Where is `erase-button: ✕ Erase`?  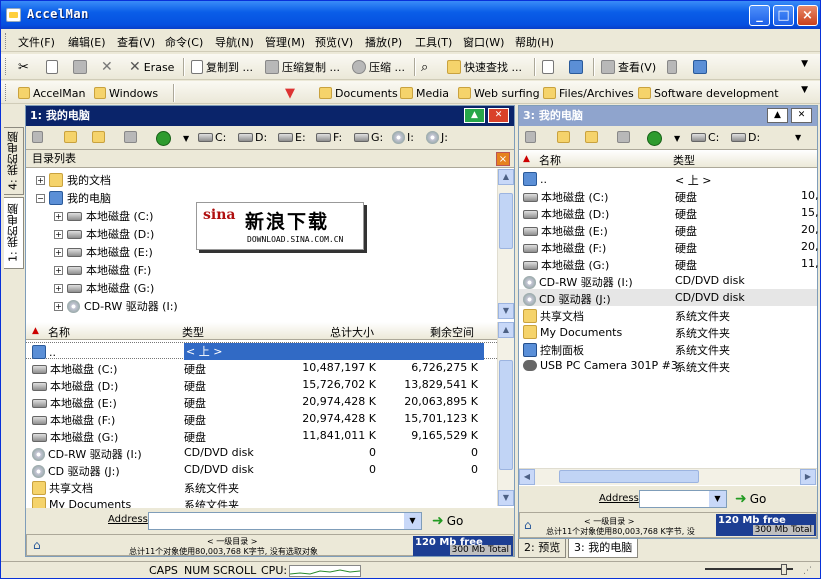 erase-button: ✕ Erase is located at coordinates (151, 67).